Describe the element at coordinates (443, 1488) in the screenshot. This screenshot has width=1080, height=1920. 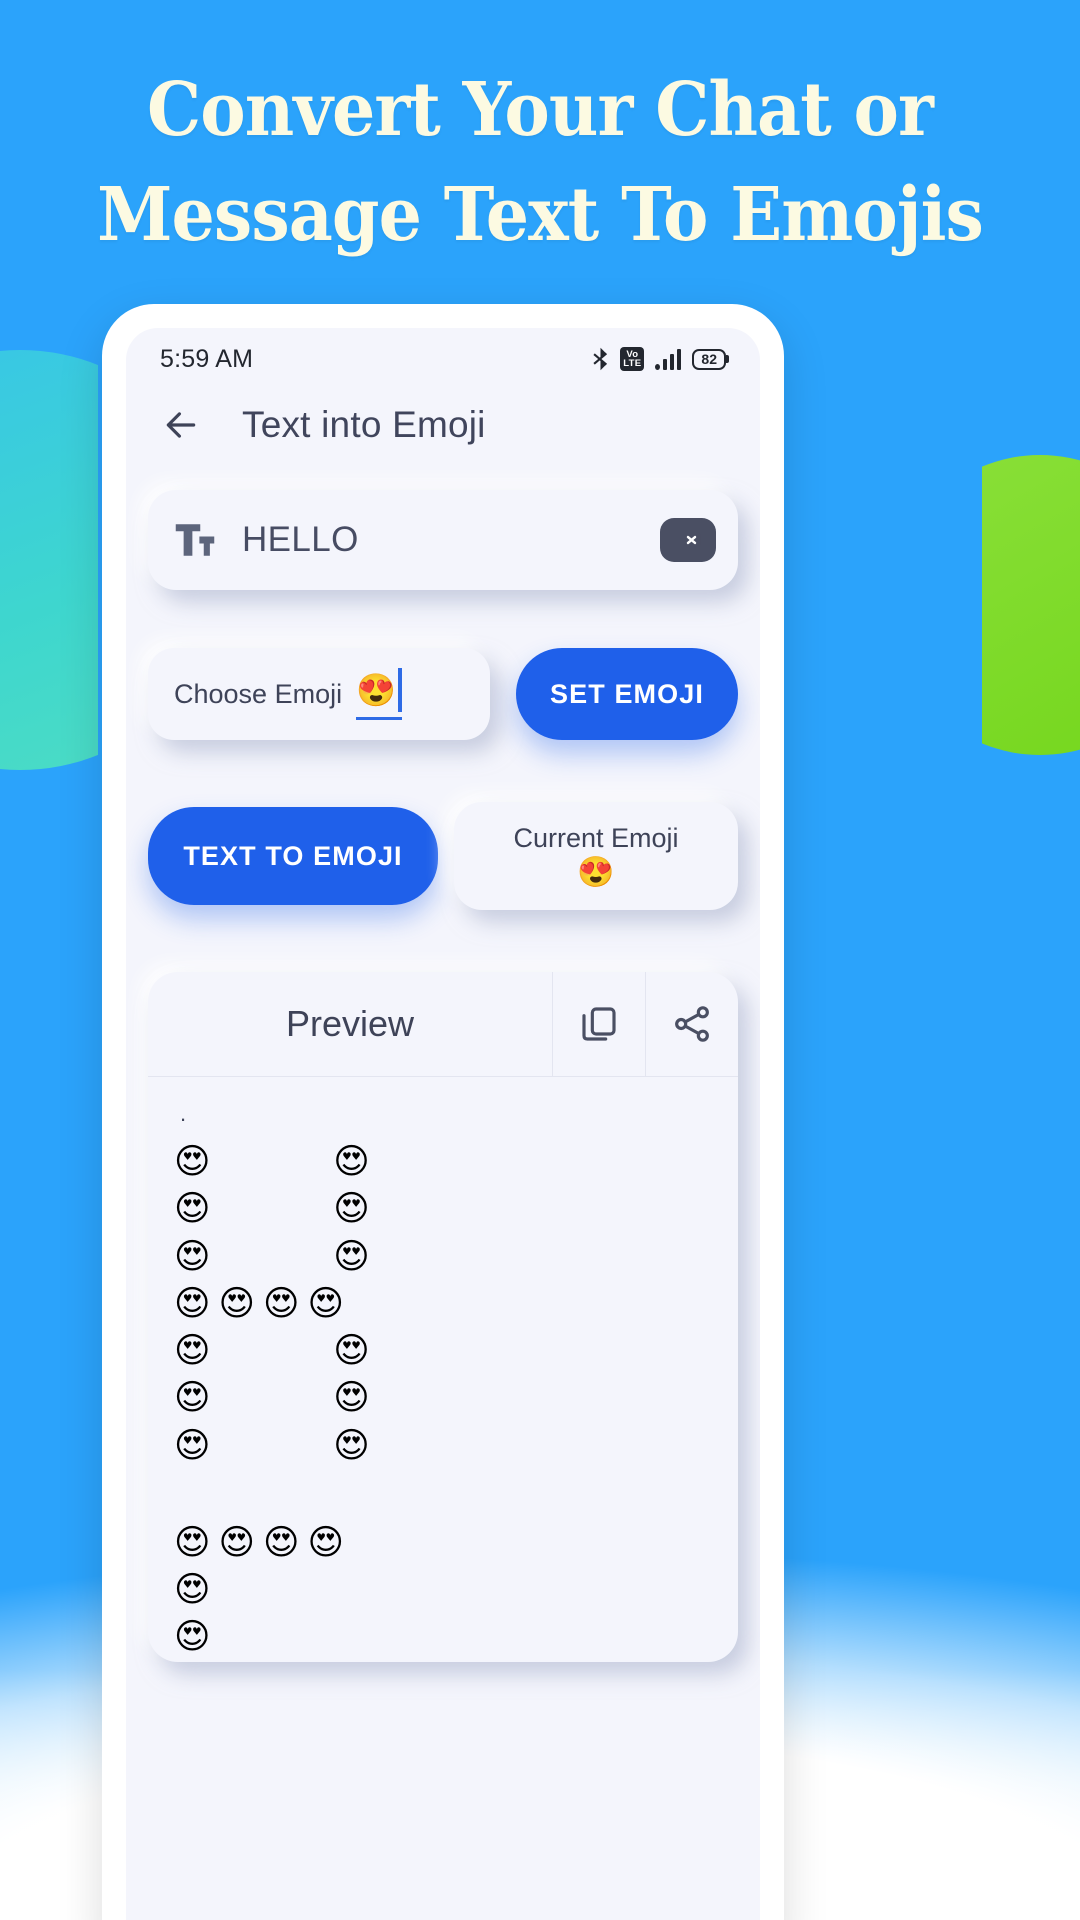
I see `emoji-art-spacer` at that location.